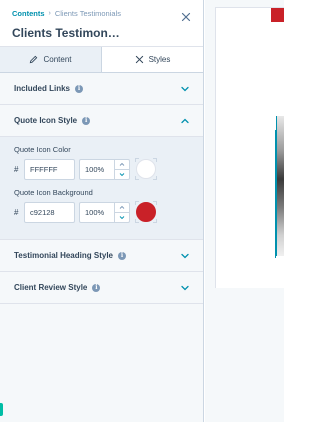  I want to click on section-testimonial-heading-style-label: Testimonial Heading Style, so click(63, 255).